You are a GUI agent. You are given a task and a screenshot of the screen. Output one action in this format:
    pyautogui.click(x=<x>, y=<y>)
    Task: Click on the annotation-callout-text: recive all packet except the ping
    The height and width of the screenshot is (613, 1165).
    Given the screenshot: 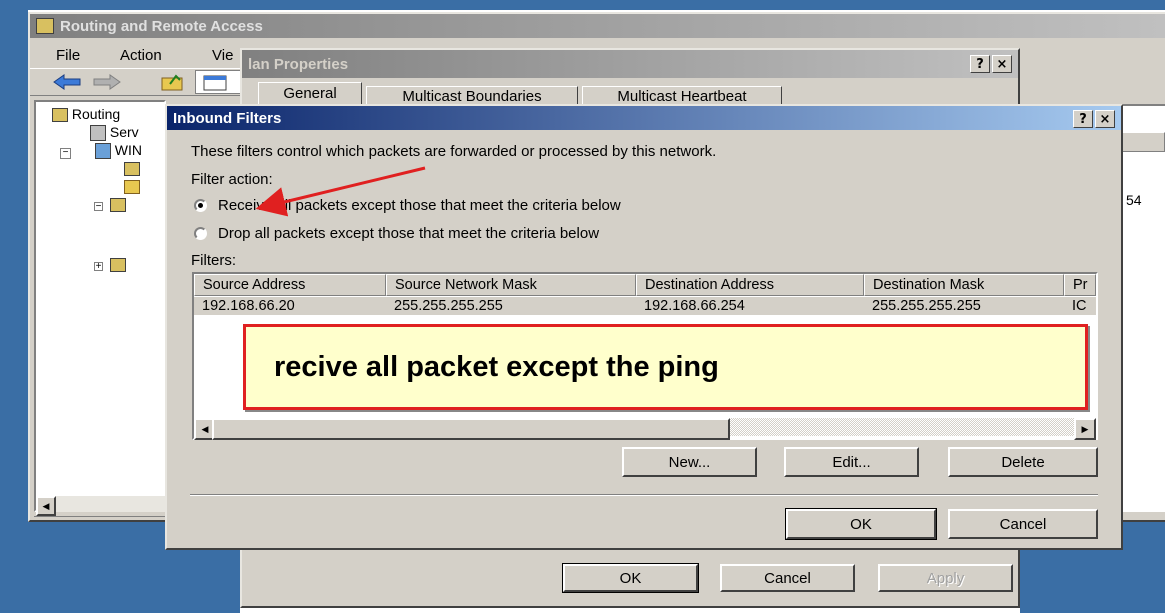 What is the action you would take?
    pyautogui.click(x=496, y=366)
    